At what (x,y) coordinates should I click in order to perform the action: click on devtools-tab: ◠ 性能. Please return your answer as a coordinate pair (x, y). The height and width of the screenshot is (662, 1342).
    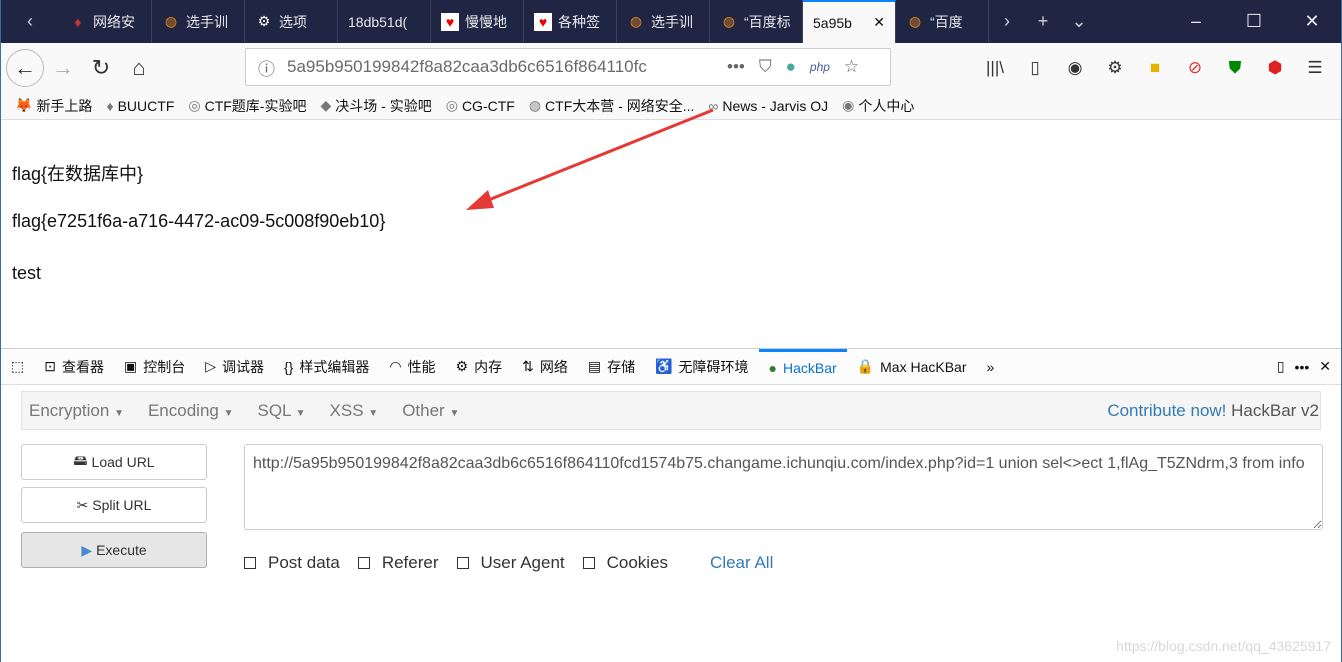
    Looking at the image, I should click on (412, 366).